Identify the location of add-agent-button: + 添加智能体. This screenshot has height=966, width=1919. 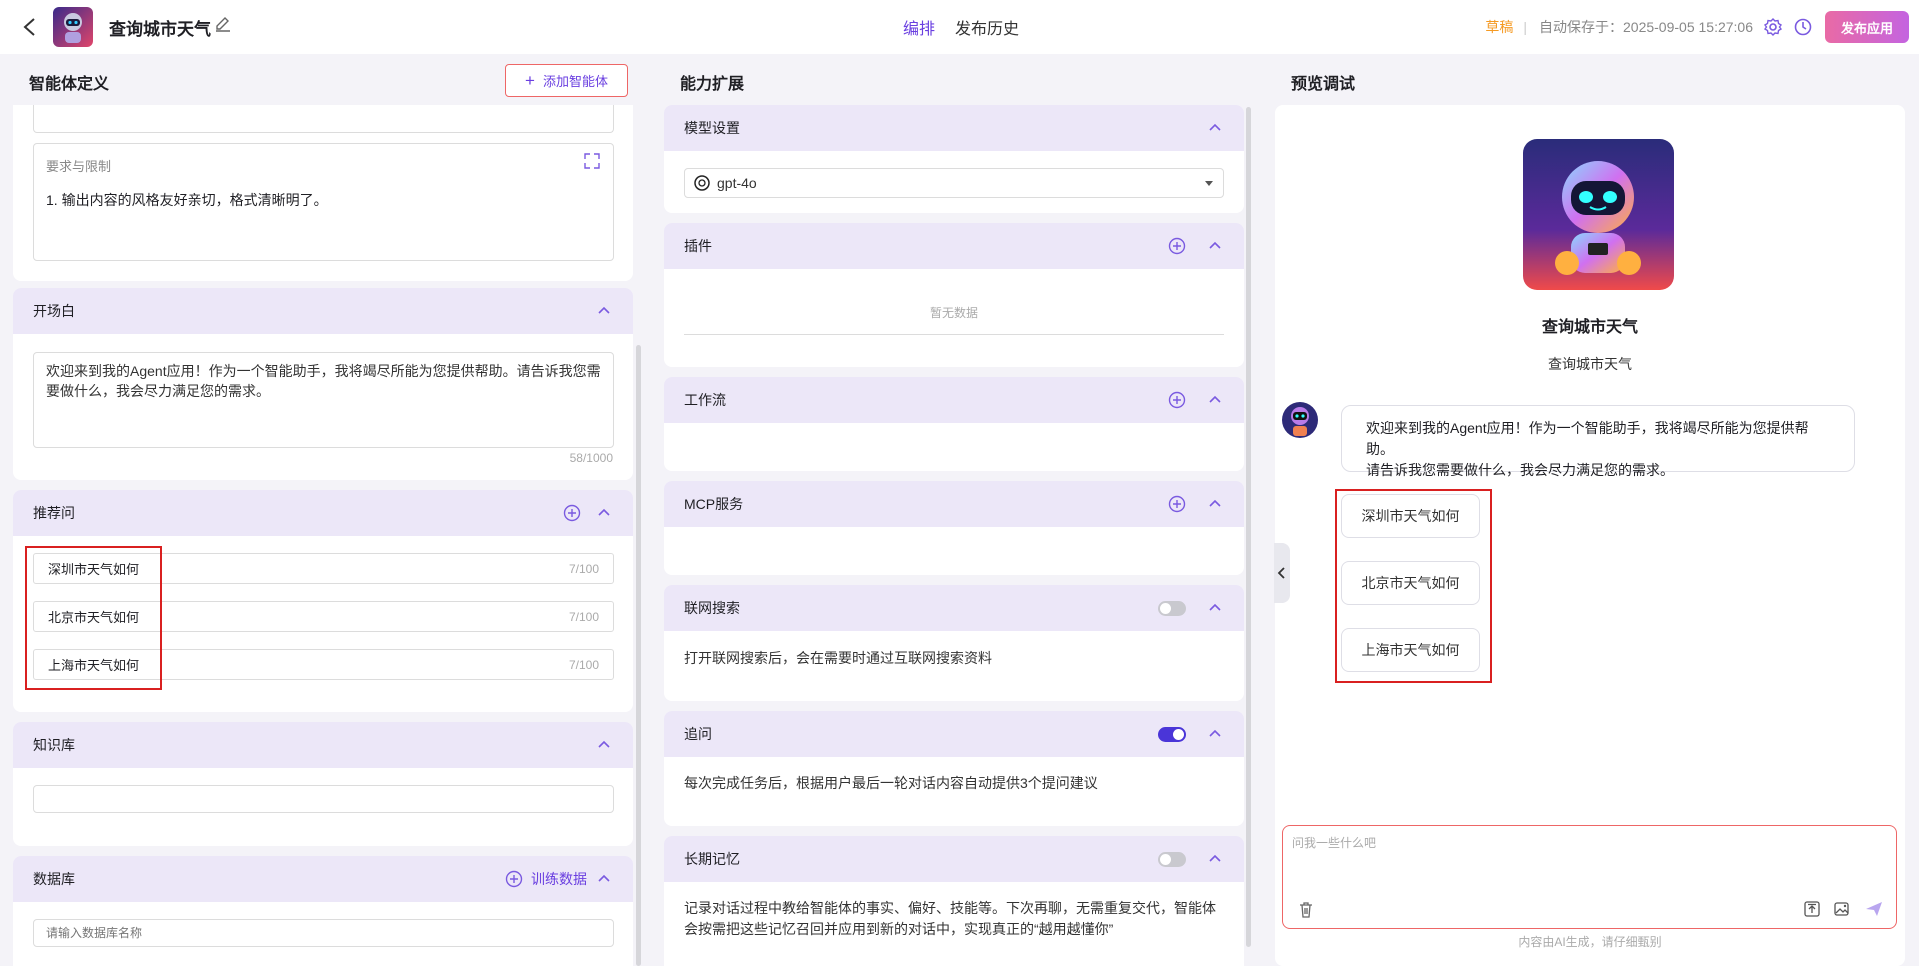
(566, 80).